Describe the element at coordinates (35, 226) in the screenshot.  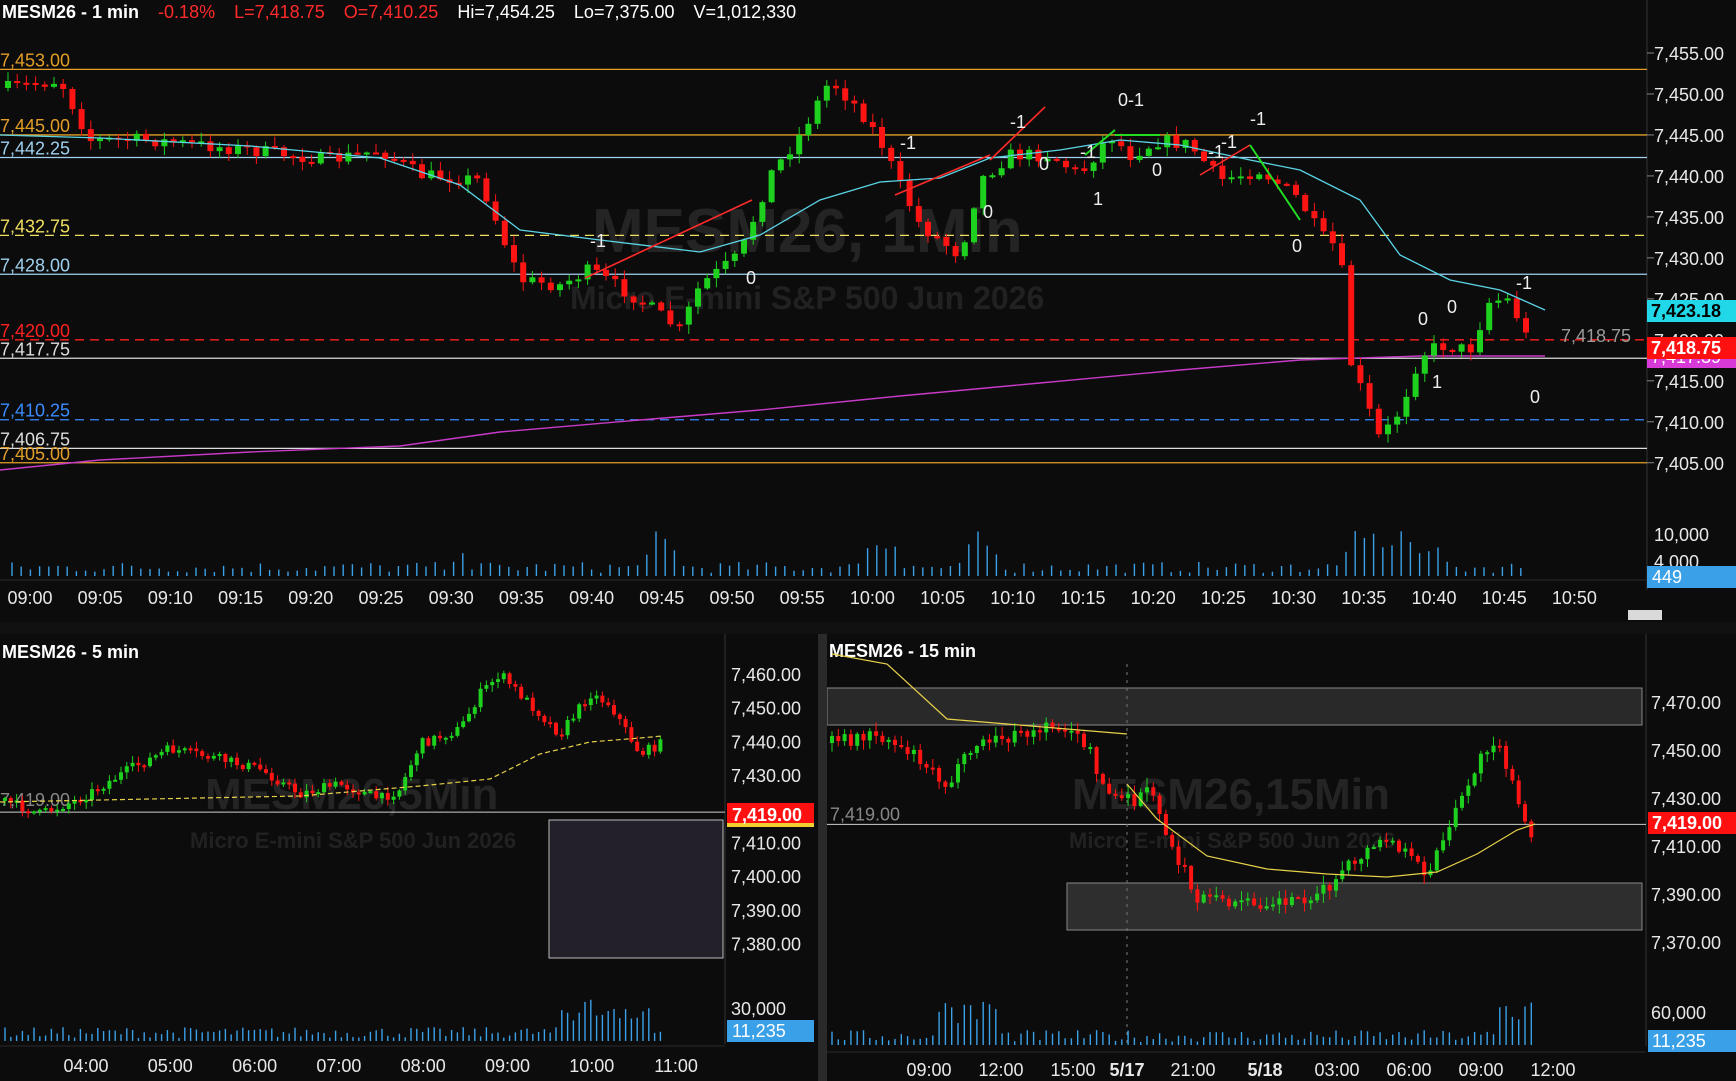
I see `price-level-label: 7,432.75` at that location.